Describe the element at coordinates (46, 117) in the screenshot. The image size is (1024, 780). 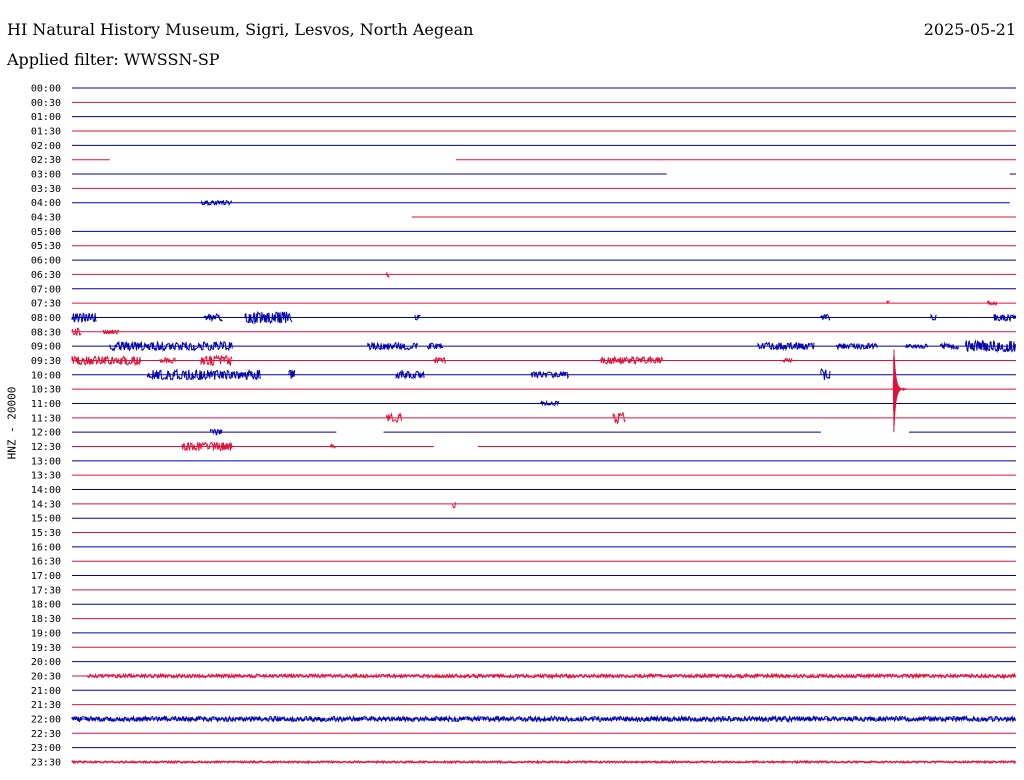
I see `row-time-label: 01:00` at that location.